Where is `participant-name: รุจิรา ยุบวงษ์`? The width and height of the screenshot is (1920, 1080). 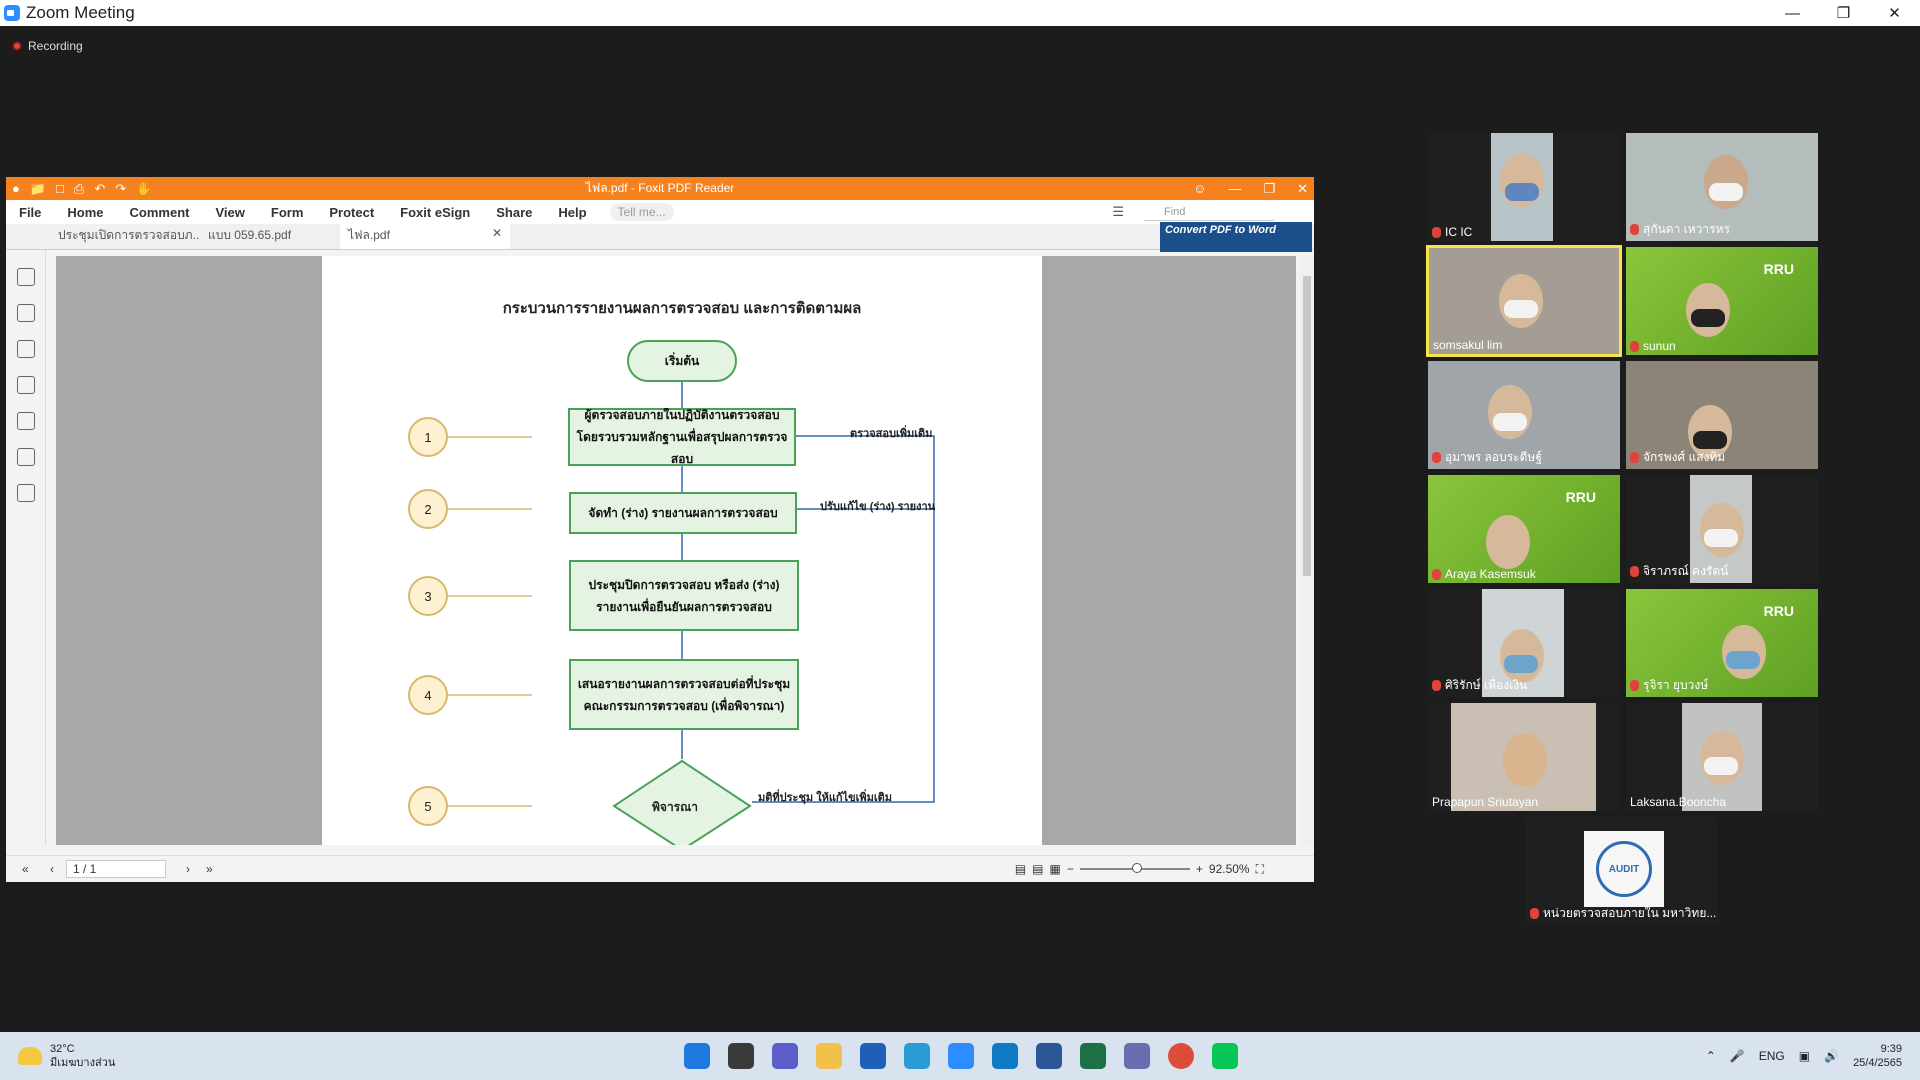 participant-name: รุจิรา ยุบวงษ์ is located at coordinates (1669, 685).